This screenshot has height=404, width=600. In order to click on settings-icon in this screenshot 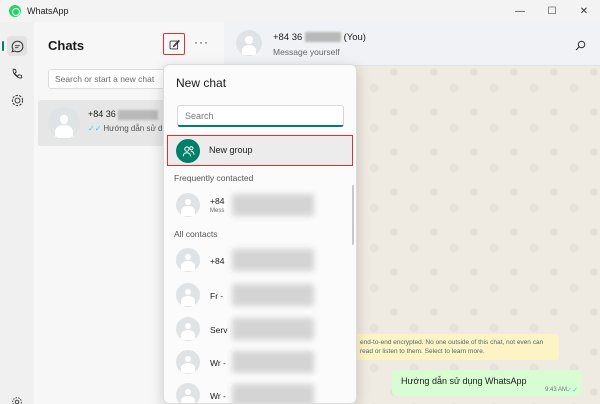, I will do `click(17, 400)`.